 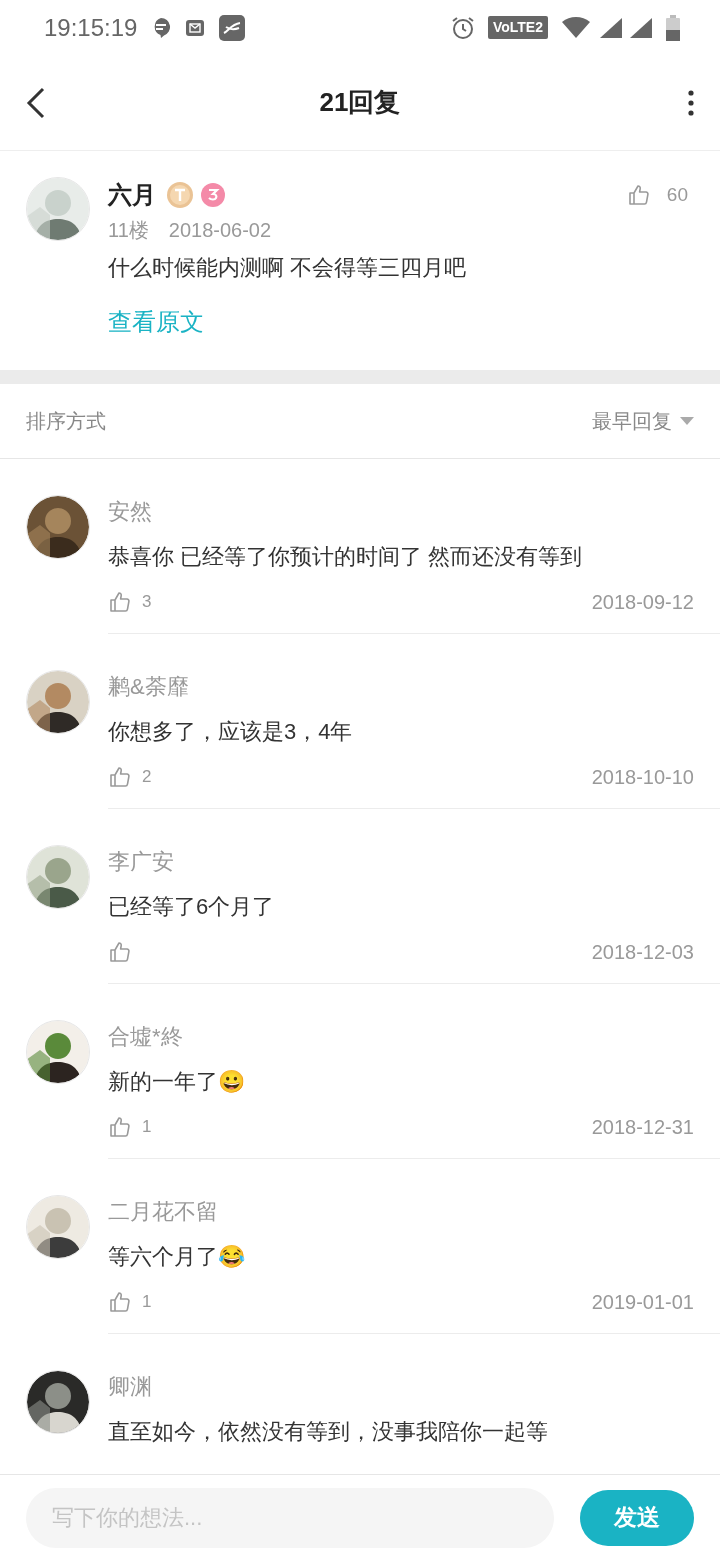 I want to click on volte-badge: VoLTE2, so click(x=517, y=27).